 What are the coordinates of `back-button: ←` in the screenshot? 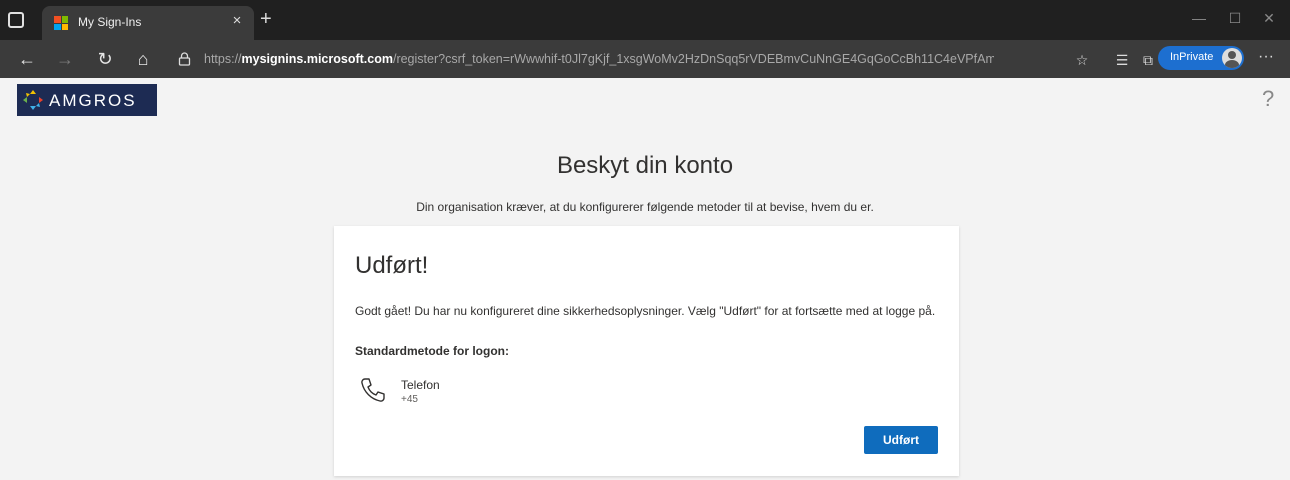 It's located at (27, 59).